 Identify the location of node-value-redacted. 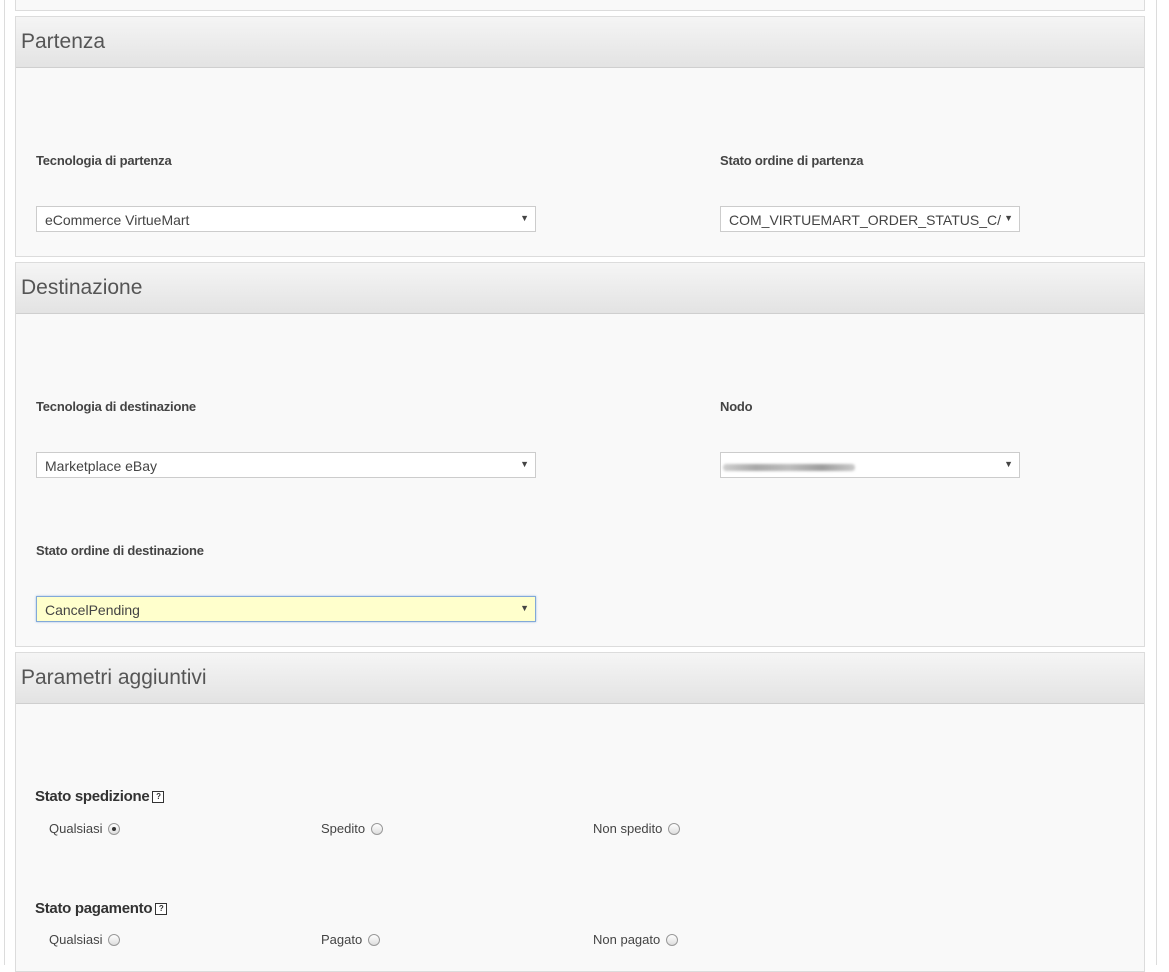
(789, 467).